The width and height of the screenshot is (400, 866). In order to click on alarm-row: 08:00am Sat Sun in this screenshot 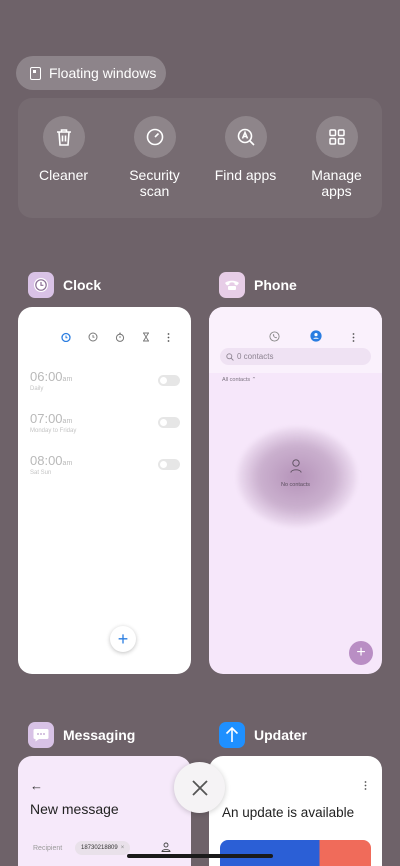, I will do `click(105, 468)`.